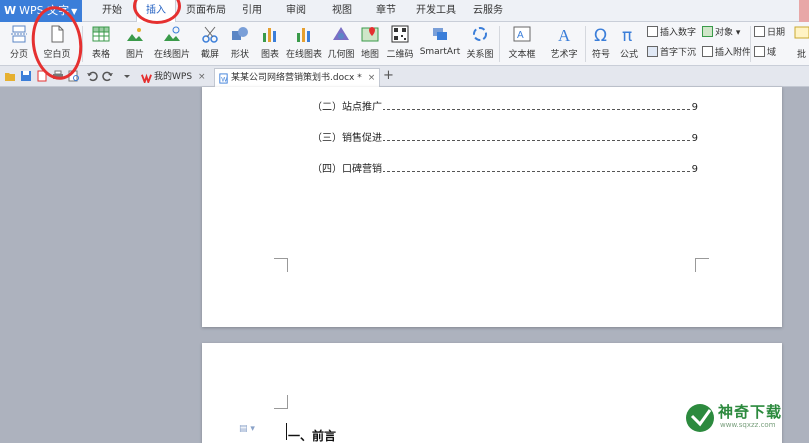  What do you see at coordinates (209, 55) in the screenshot?
I see `screenshot-label: 截屏` at bounding box center [209, 55].